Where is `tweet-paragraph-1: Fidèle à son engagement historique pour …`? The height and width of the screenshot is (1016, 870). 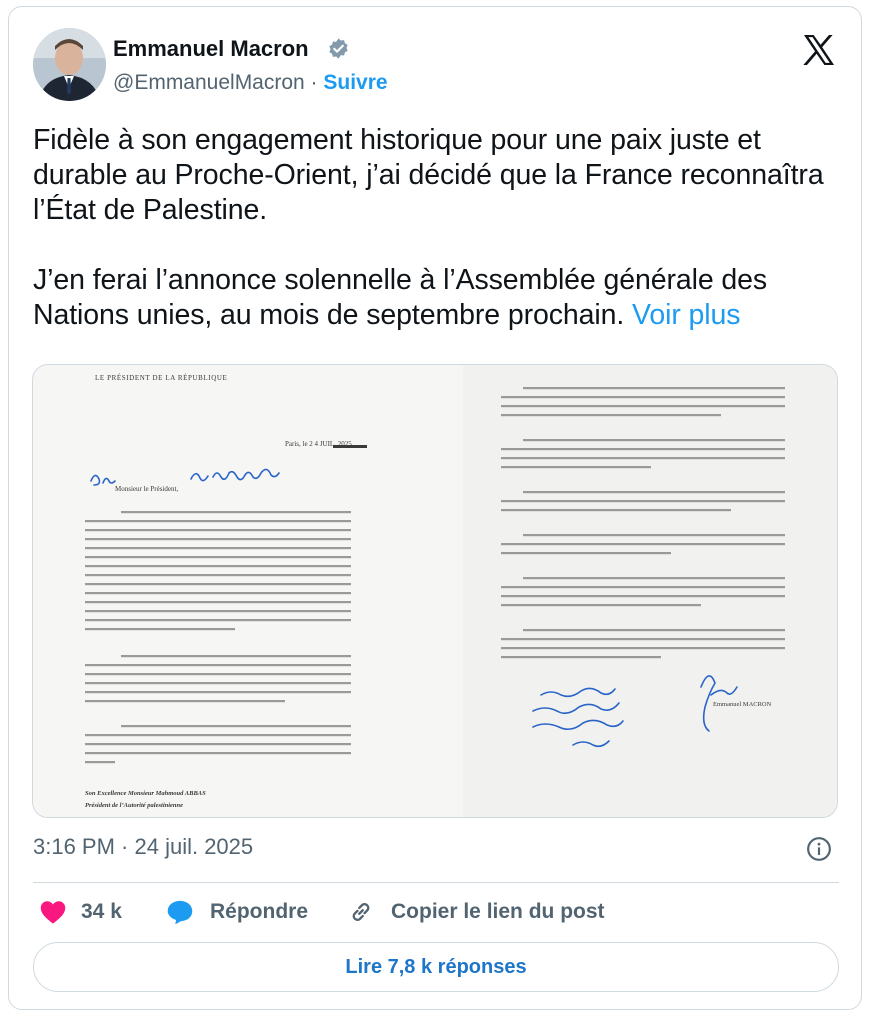
tweet-paragraph-1: Fidèle à son engagement historique pour … is located at coordinates (428, 175).